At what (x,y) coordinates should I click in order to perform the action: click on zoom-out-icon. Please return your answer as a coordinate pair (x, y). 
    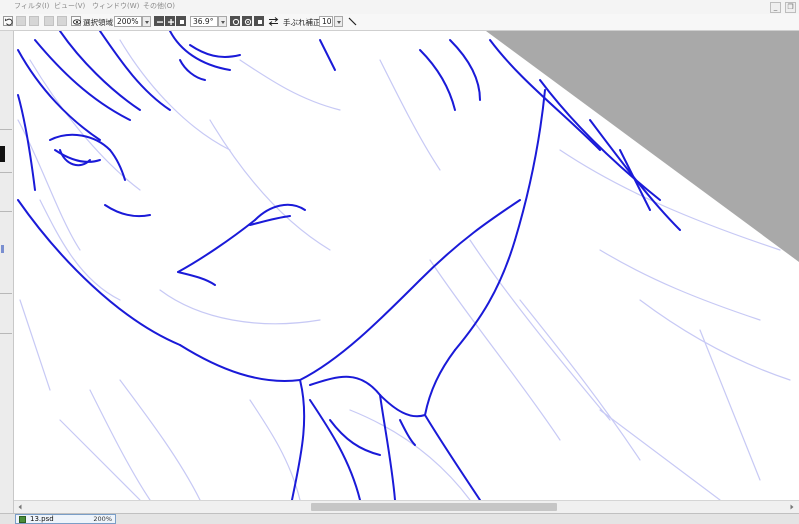
    Looking at the image, I should click on (159, 21).